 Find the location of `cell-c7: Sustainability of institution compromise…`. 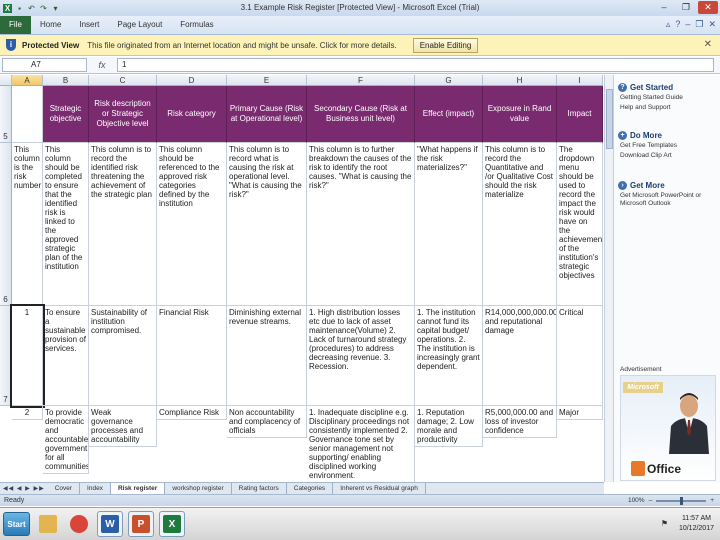

cell-c7: Sustainability of institution compromise… is located at coordinates (123, 356).